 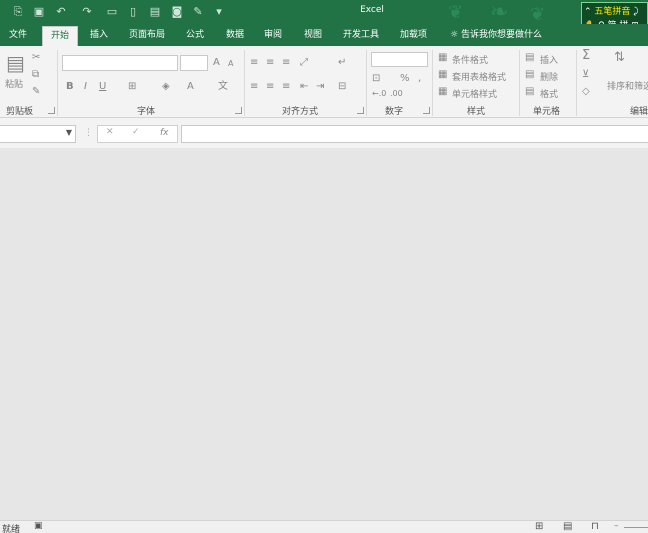 What do you see at coordinates (11, 529) in the screenshot?
I see `status-ready: 就绪` at bounding box center [11, 529].